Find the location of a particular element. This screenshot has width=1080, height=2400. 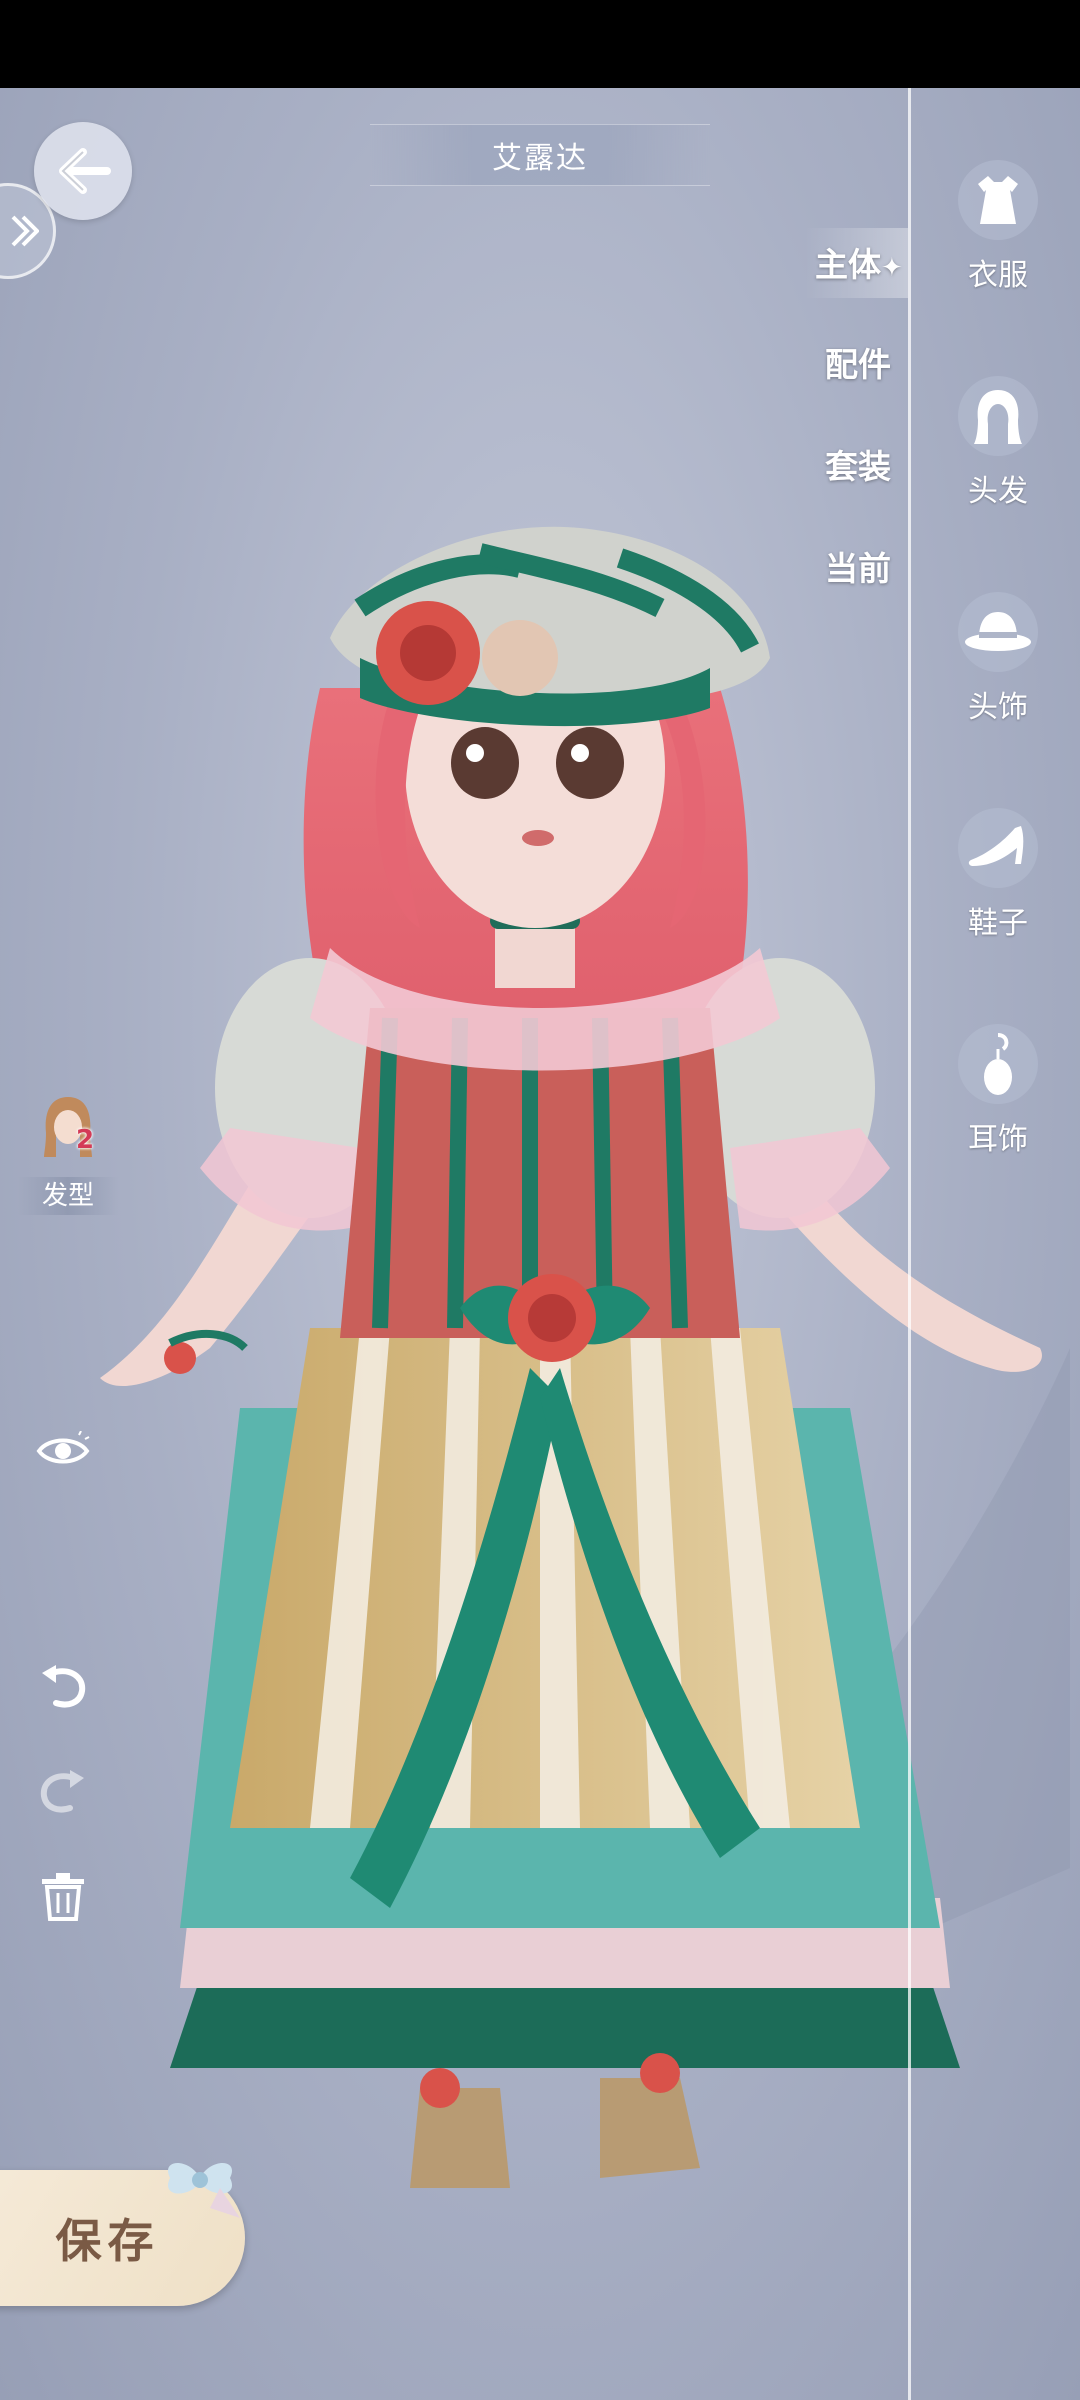

character-name-title: 艾露达 is located at coordinates (540, 155).